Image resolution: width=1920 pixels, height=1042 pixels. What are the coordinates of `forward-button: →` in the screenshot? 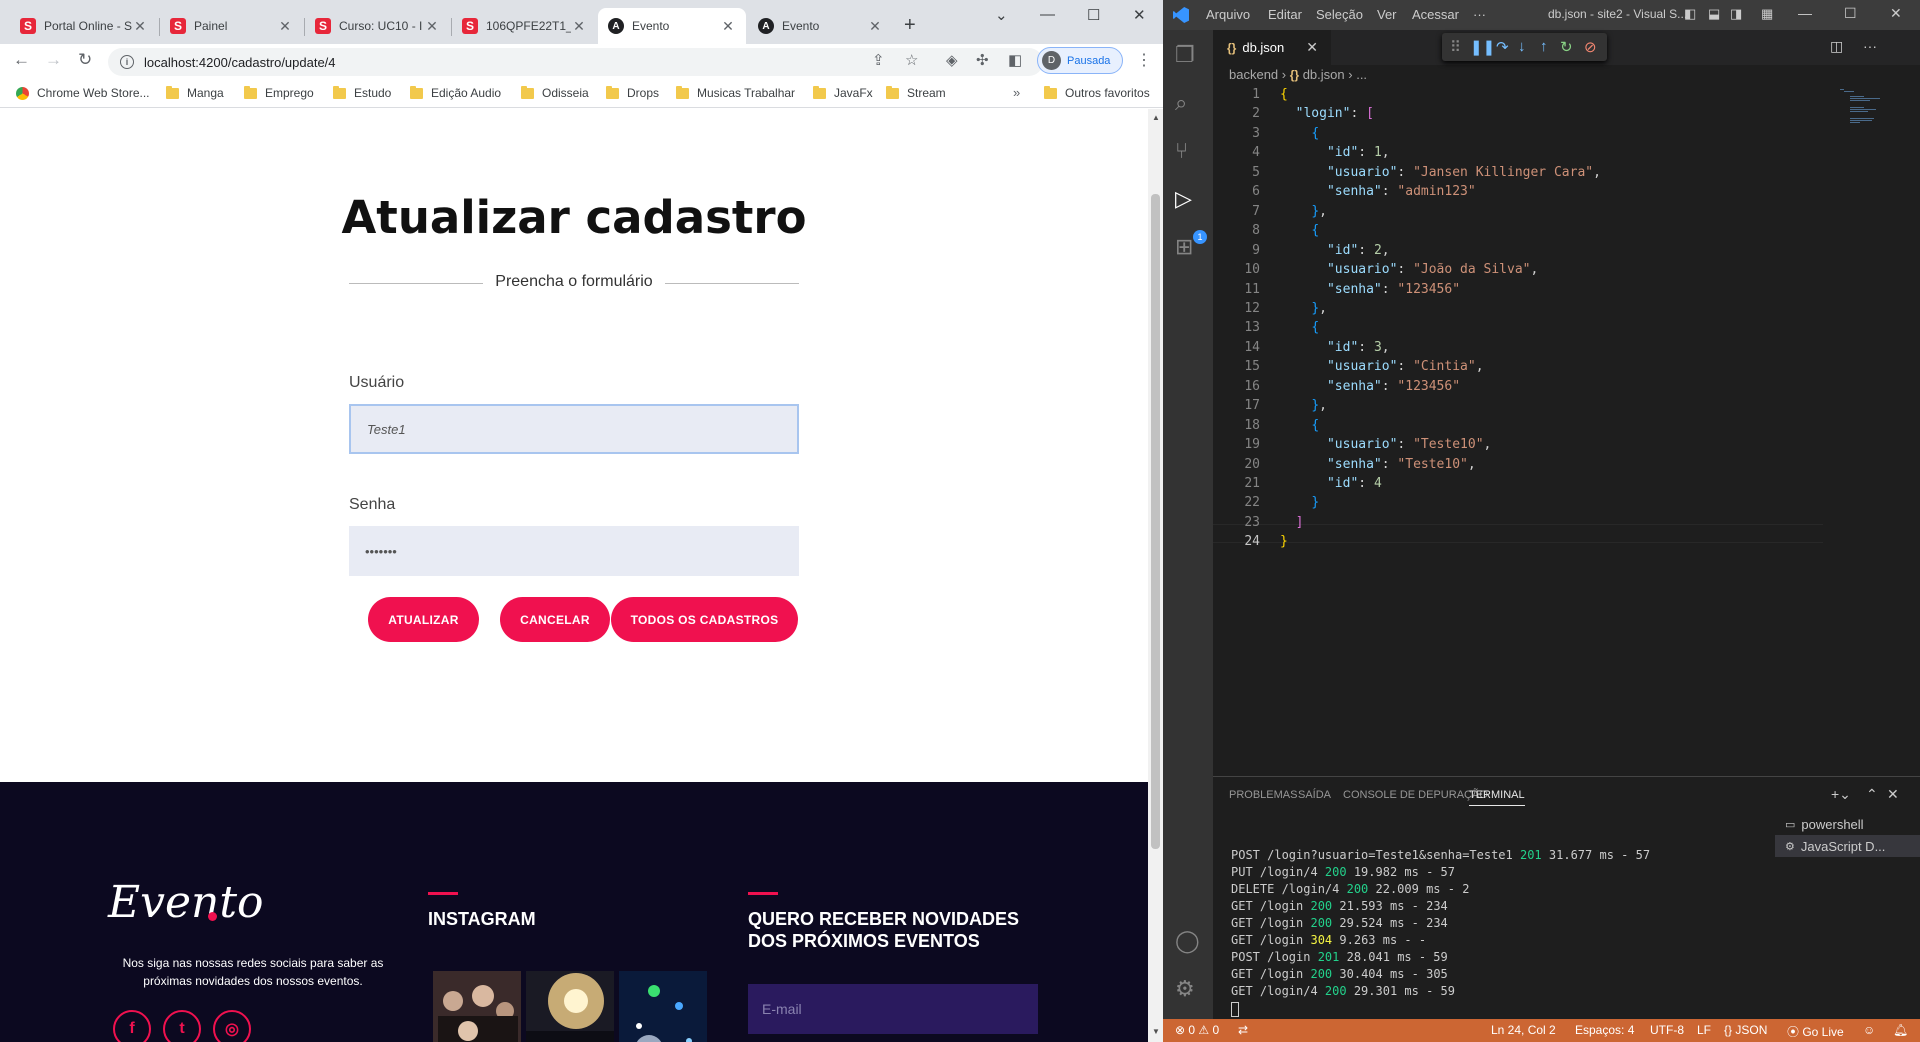 It's located at (53, 60).